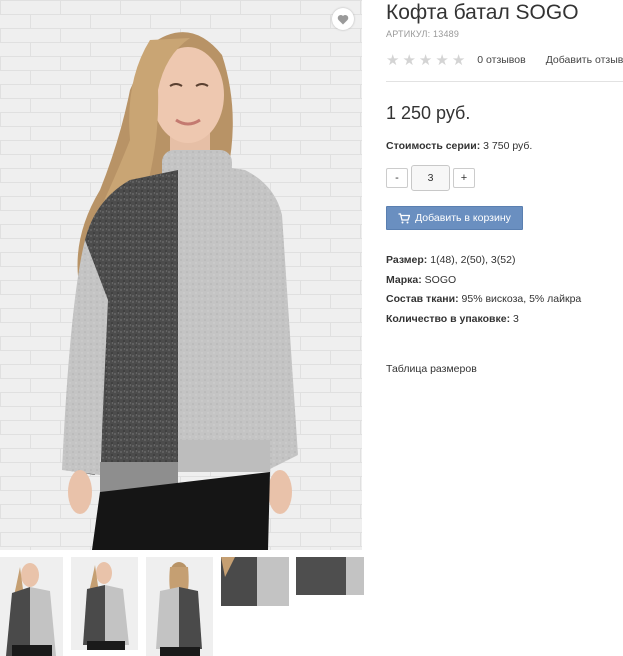  Describe the element at coordinates (464, 178) in the screenshot. I see `quantity-increase-button: +` at that location.